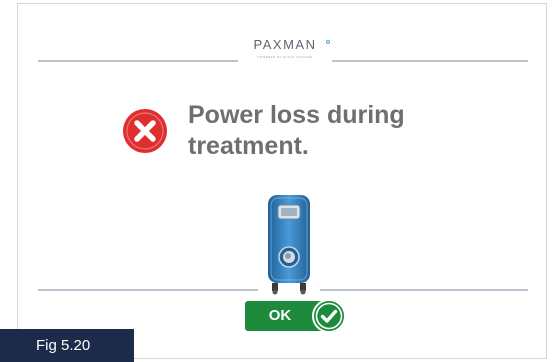 This screenshot has height=362, width=559. I want to click on scalp-cooling-machine-icon, so click(289, 244).